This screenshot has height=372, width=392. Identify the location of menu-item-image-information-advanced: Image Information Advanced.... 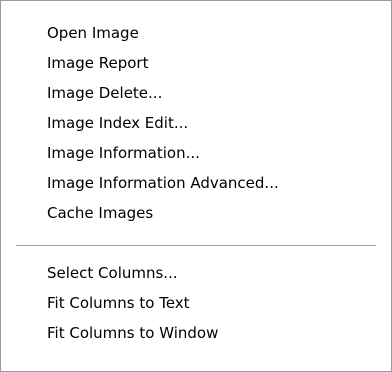
(163, 183).